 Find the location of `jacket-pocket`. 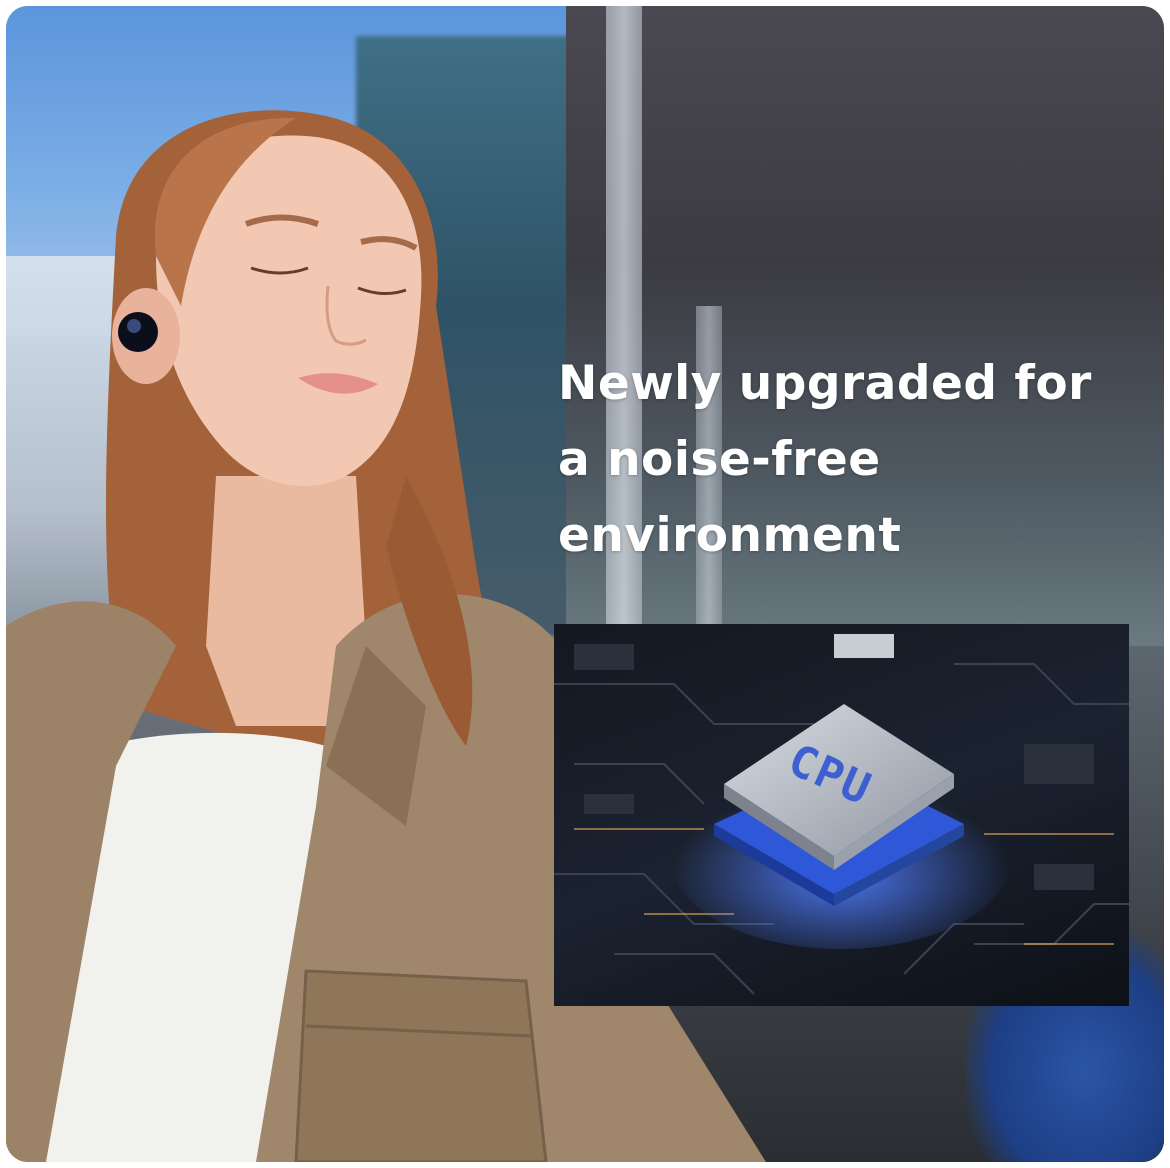

jacket-pocket is located at coordinates (421, 1065).